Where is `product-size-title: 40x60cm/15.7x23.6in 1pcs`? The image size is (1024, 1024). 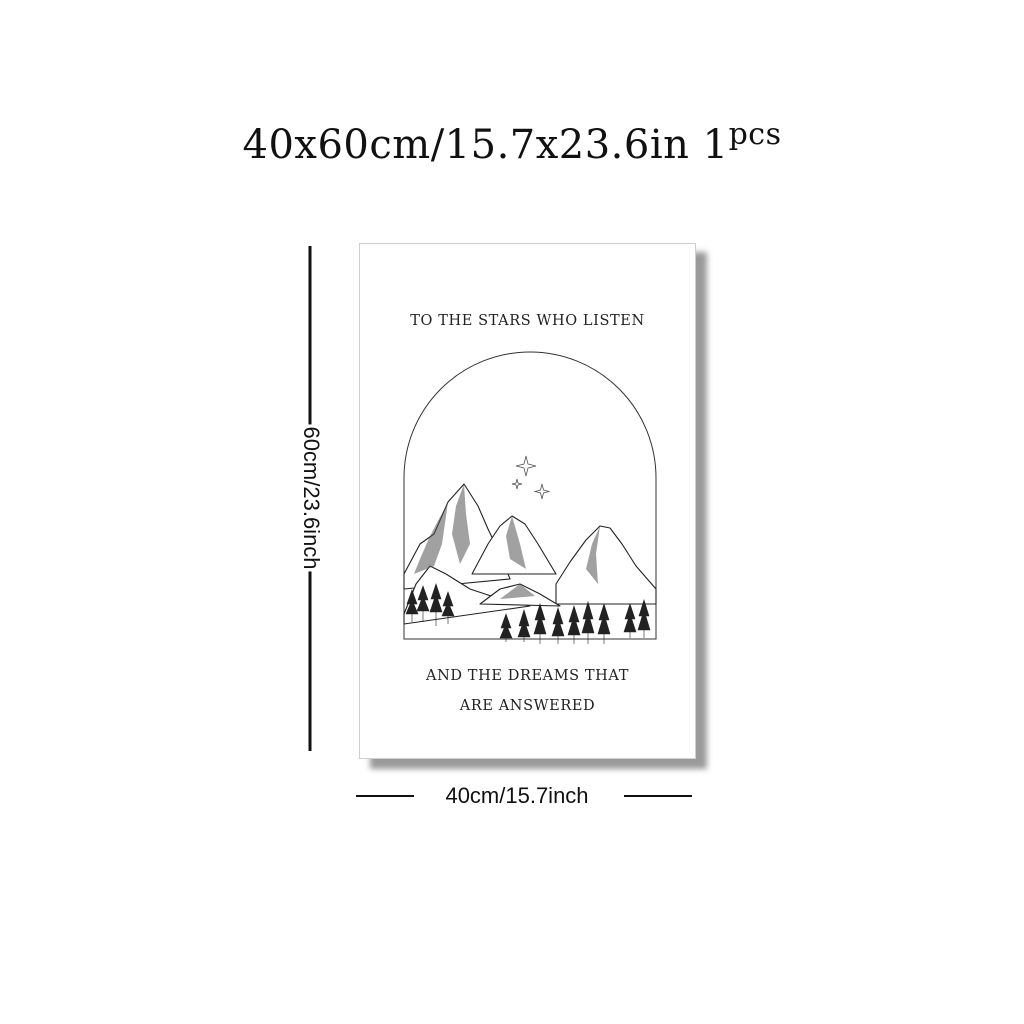 product-size-title: 40x60cm/15.7x23.6in 1pcs is located at coordinates (512, 142).